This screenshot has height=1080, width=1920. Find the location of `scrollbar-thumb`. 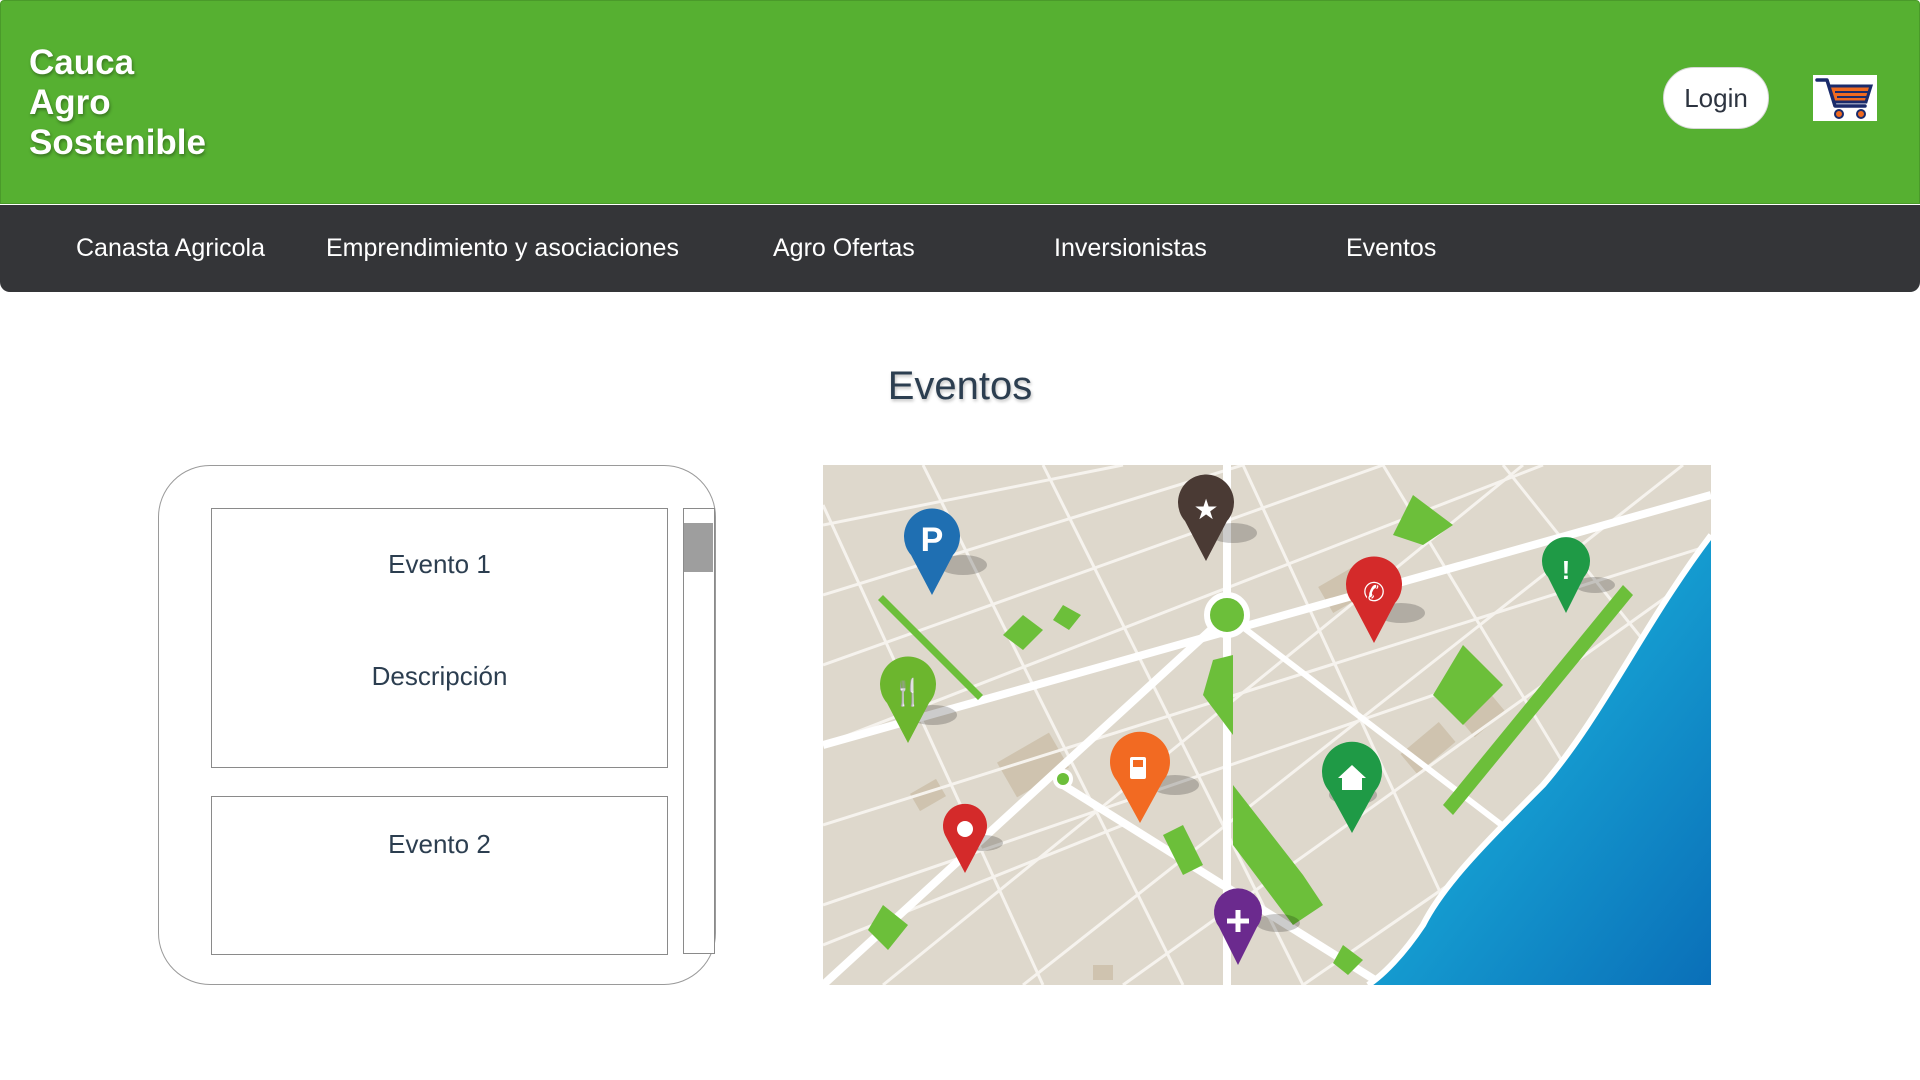

scrollbar-thumb is located at coordinates (698, 547).